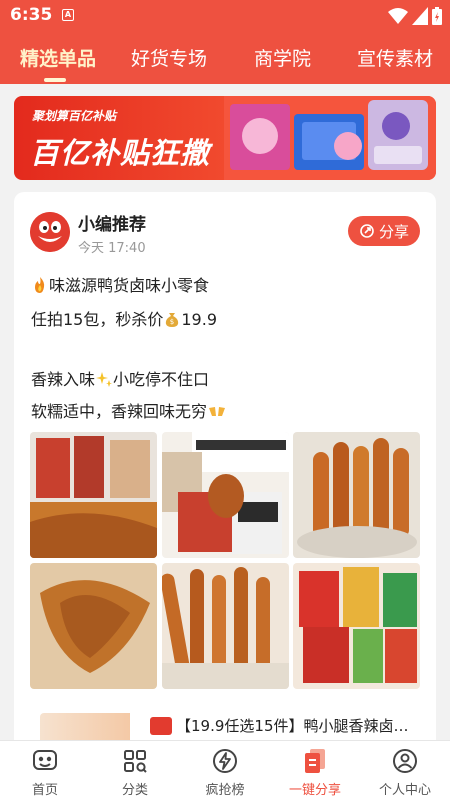  I want to click on nav-home: 首页, so click(45, 771).